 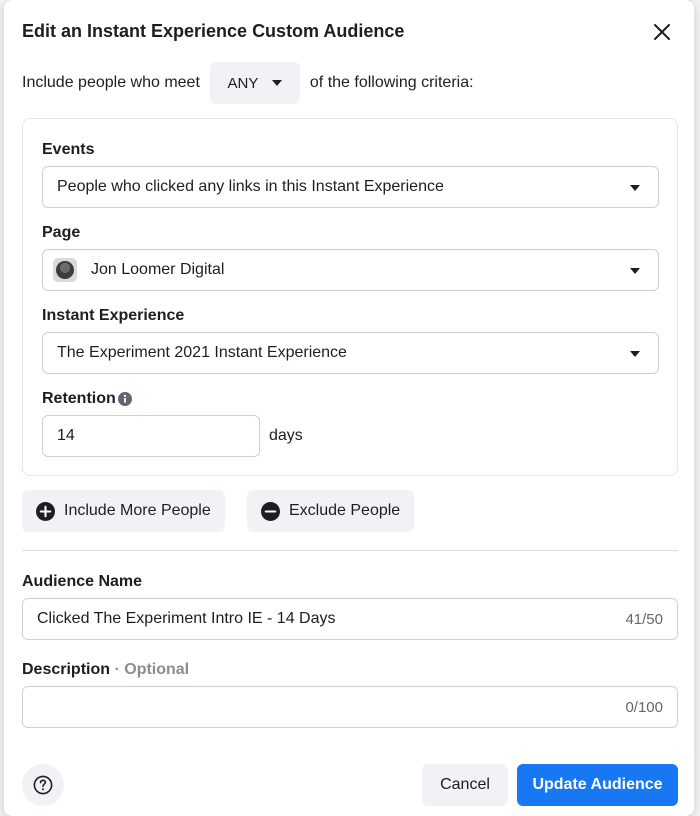 I want to click on exclude-people-label: Exclude People, so click(x=345, y=510).